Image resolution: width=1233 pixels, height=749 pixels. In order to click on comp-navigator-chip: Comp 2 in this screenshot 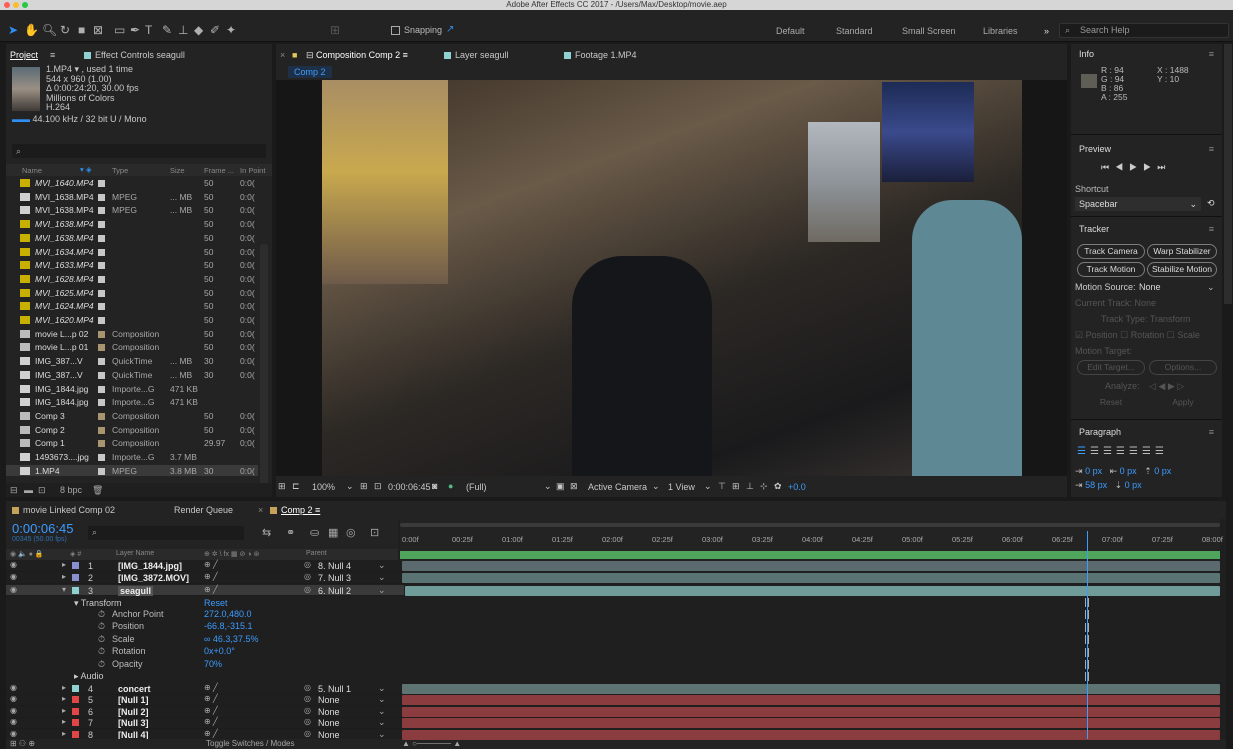, I will do `click(310, 72)`.